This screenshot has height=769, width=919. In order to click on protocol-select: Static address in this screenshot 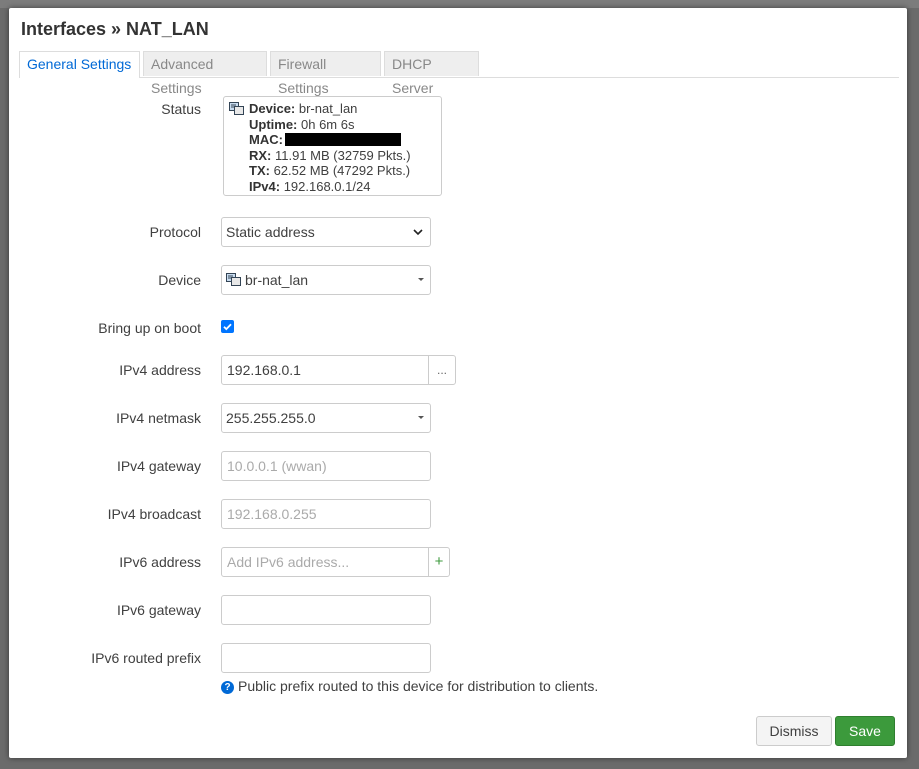, I will do `click(326, 232)`.